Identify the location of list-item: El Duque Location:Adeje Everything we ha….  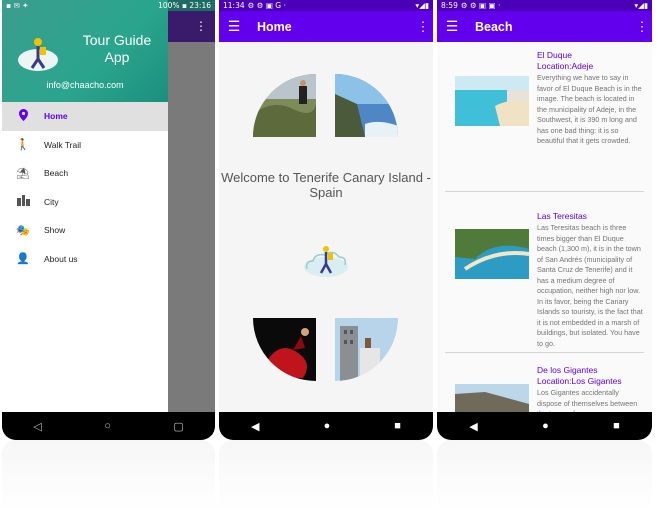
(544, 117).